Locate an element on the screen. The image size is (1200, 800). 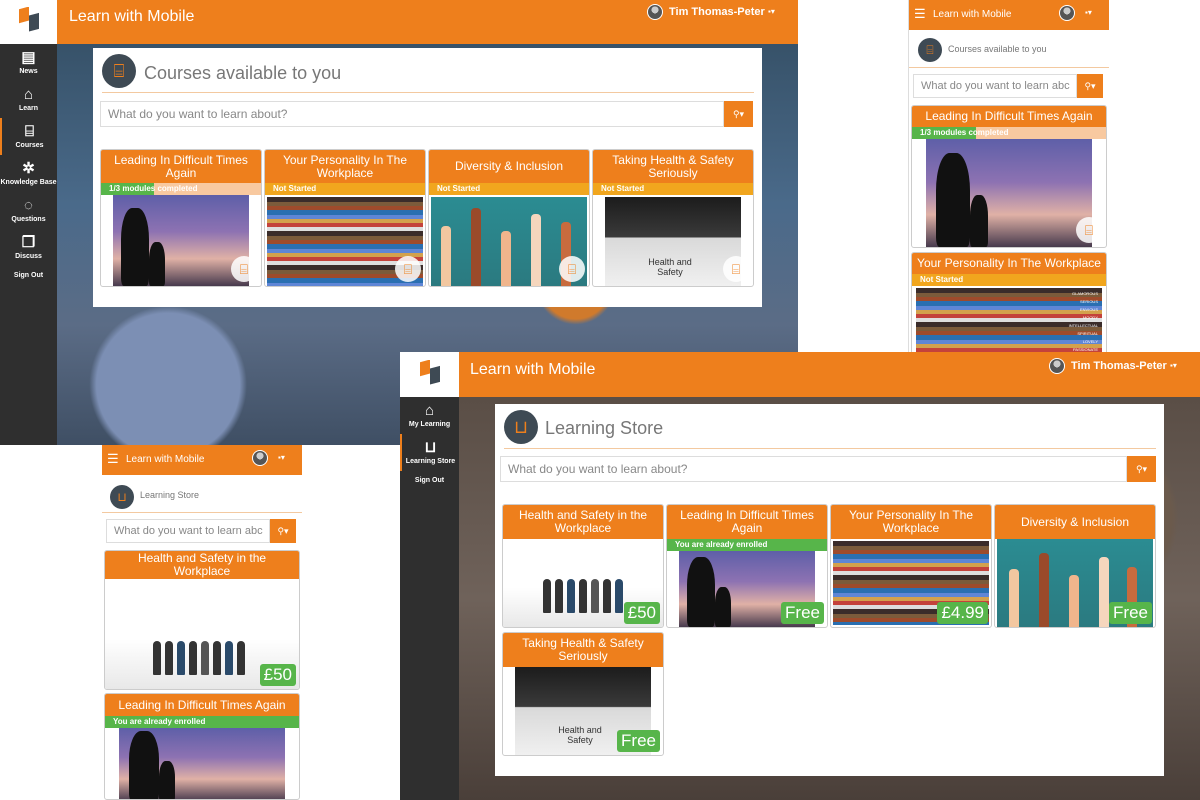
course-card: Your Personality In The Workplace £4.99 is located at coordinates (911, 566).